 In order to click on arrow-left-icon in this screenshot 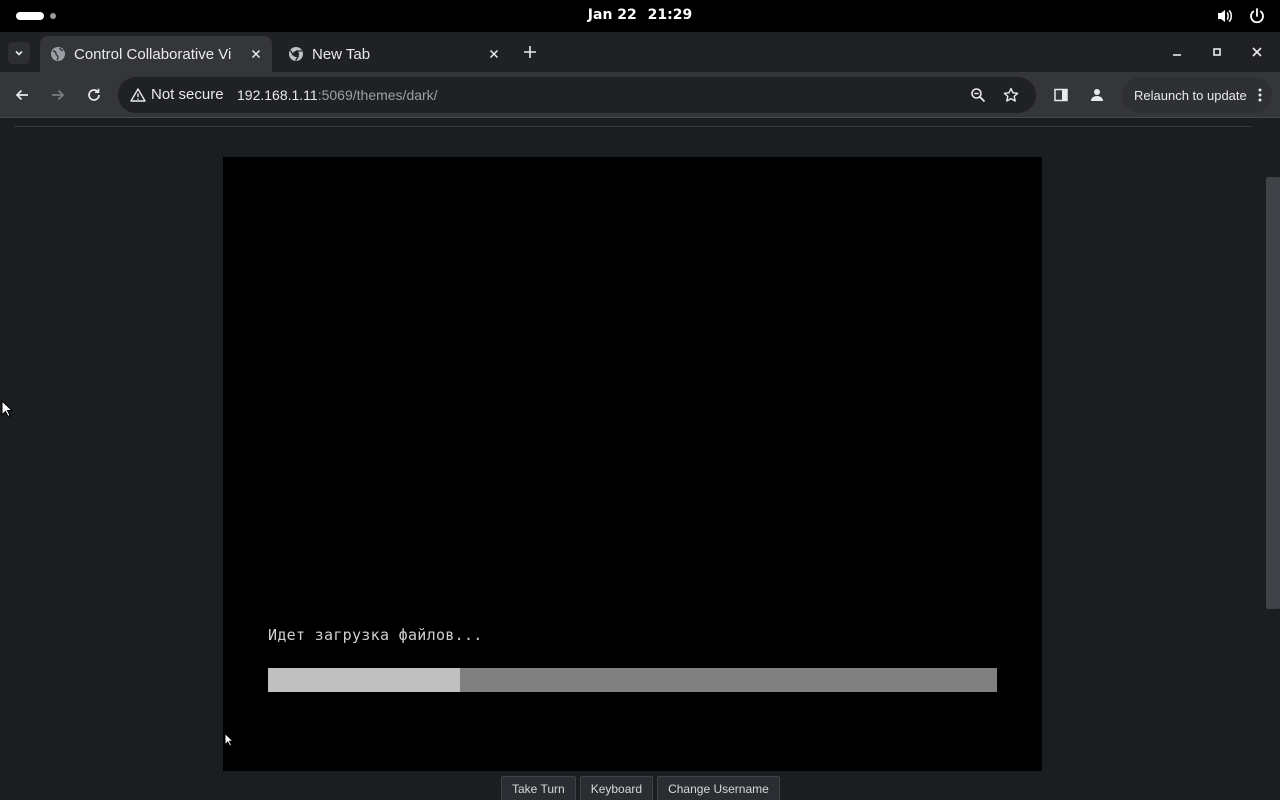, I will do `click(21, 95)`.